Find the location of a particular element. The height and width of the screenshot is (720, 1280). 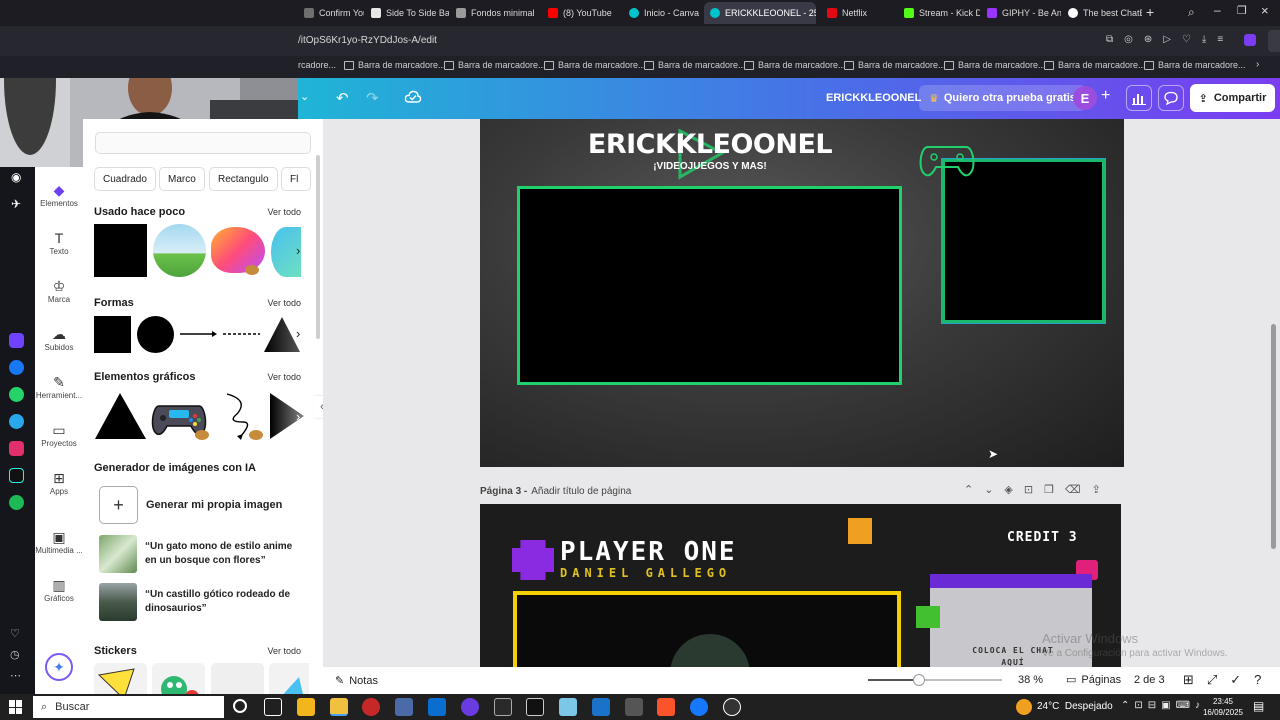

search-tabs-icon: ⌕ is located at coordinates (1191, 12).